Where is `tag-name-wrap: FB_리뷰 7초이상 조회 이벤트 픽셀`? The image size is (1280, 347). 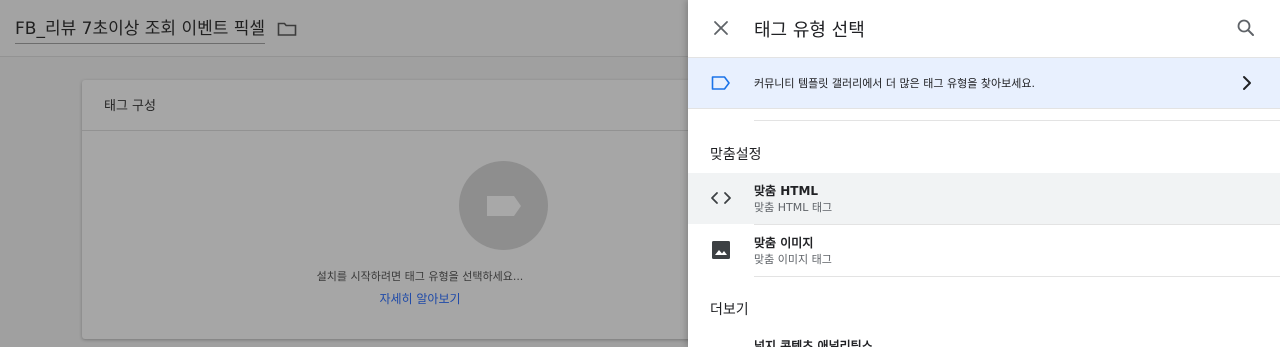 tag-name-wrap: FB_리뷰 7초이상 조회 이벤트 픽셀 is located at coordinates (156, 29).